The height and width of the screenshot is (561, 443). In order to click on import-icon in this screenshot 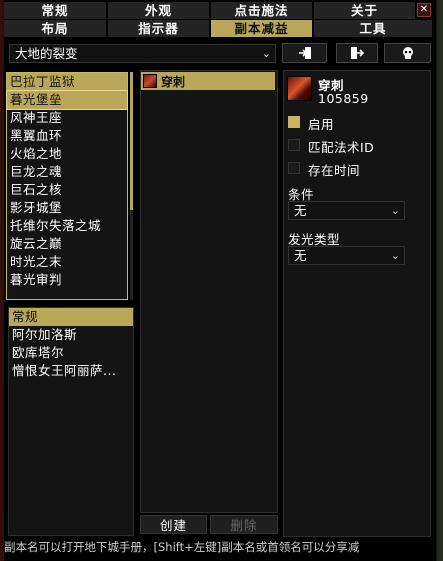, I will do `click(304, 53)`.